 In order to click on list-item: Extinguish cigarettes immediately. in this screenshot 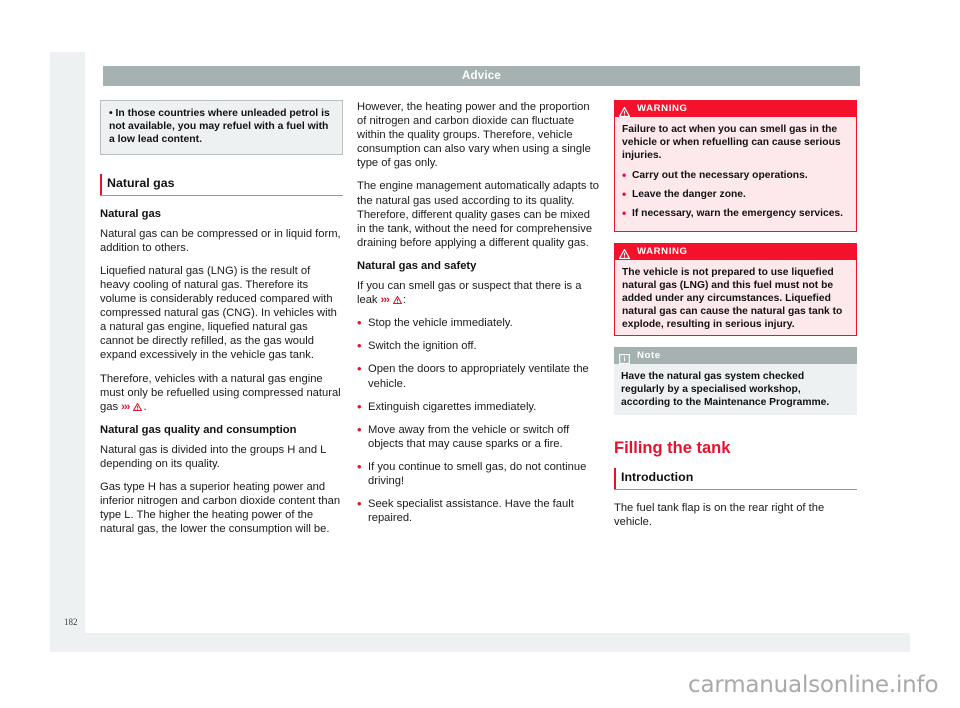, I will do `click(478, 406)`.